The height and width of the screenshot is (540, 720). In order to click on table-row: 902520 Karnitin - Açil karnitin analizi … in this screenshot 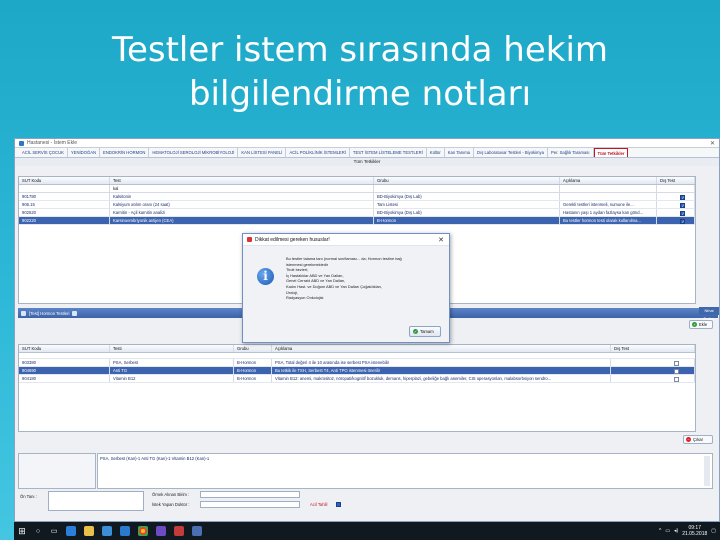, I will do `click(357, 213)`.